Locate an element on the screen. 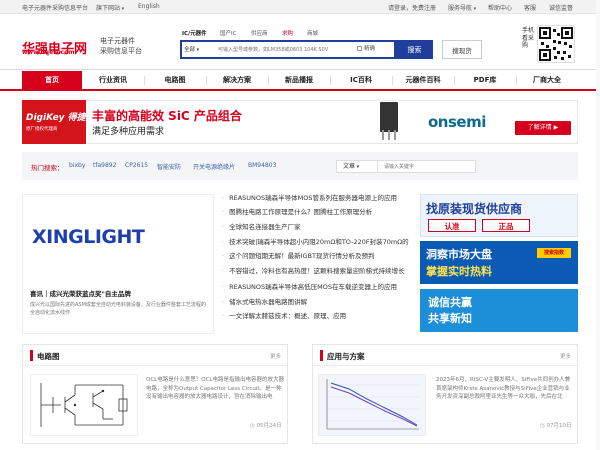 The height and width of the screenshot is (450, 600). news-item: 全球知名连接器生产厂家 is located at coordinates (317, 227).